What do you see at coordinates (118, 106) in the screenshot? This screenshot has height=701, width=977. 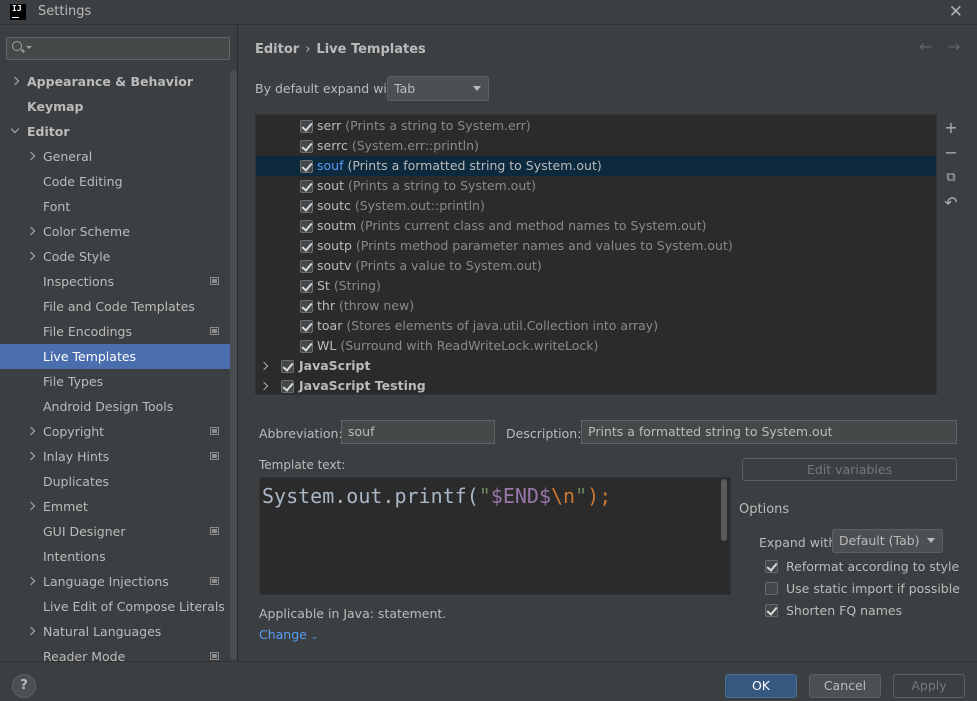 I see `sidebar-item-keymap: Keymap` at bounding box center [118, 106].